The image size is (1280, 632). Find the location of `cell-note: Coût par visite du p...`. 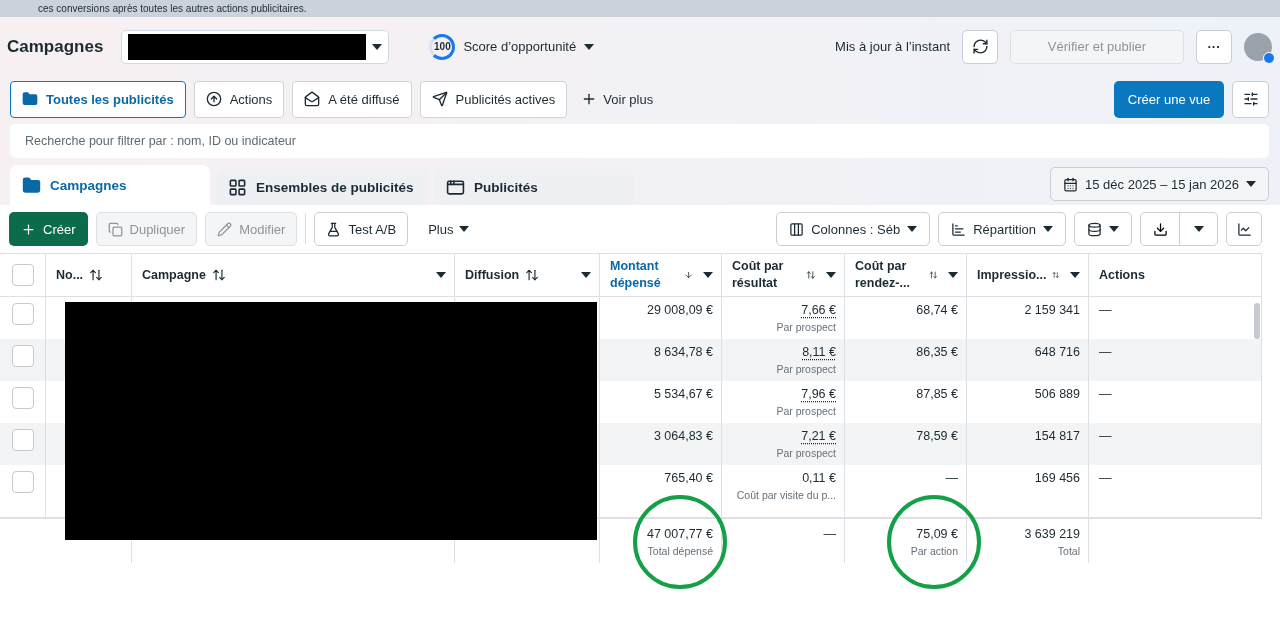

cell-note: Coût par visite du p... is located at coordinates (786, 495).